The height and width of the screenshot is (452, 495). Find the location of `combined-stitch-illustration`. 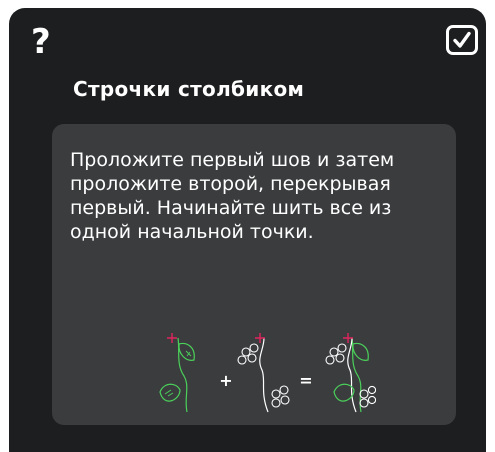

combined-stitch-illustration is located at coordinates (350, 373).